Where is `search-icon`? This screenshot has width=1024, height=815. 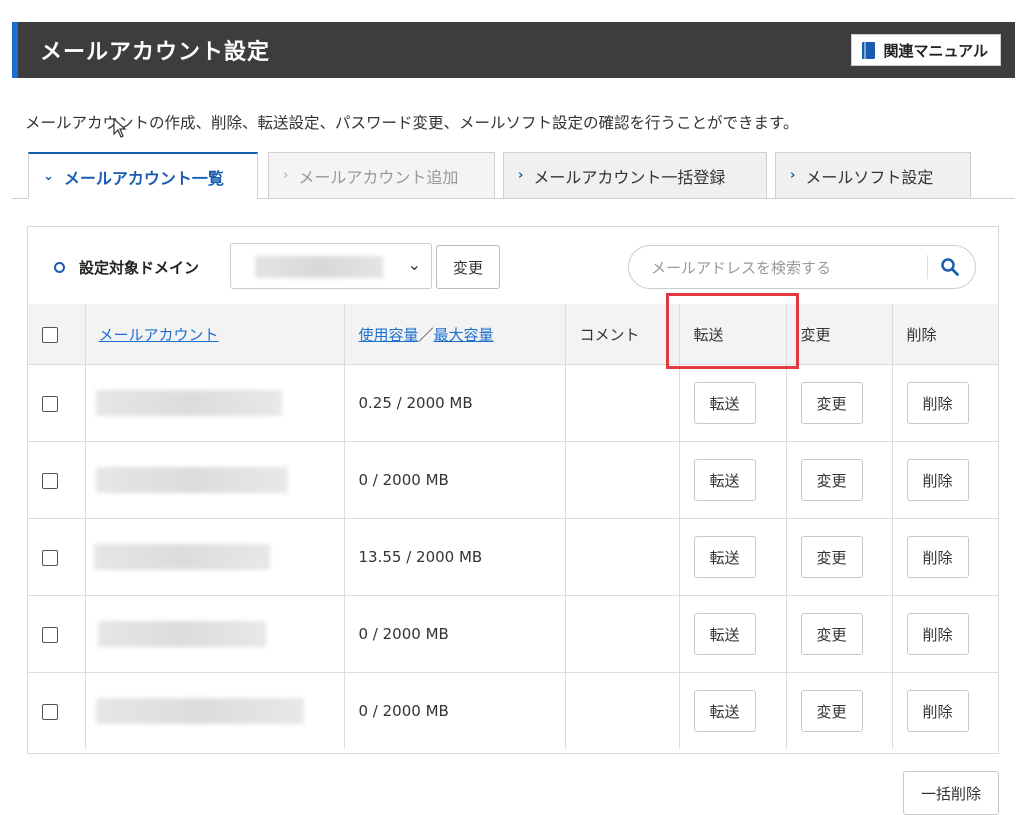
search-icon is located at coordinates (950, 267).